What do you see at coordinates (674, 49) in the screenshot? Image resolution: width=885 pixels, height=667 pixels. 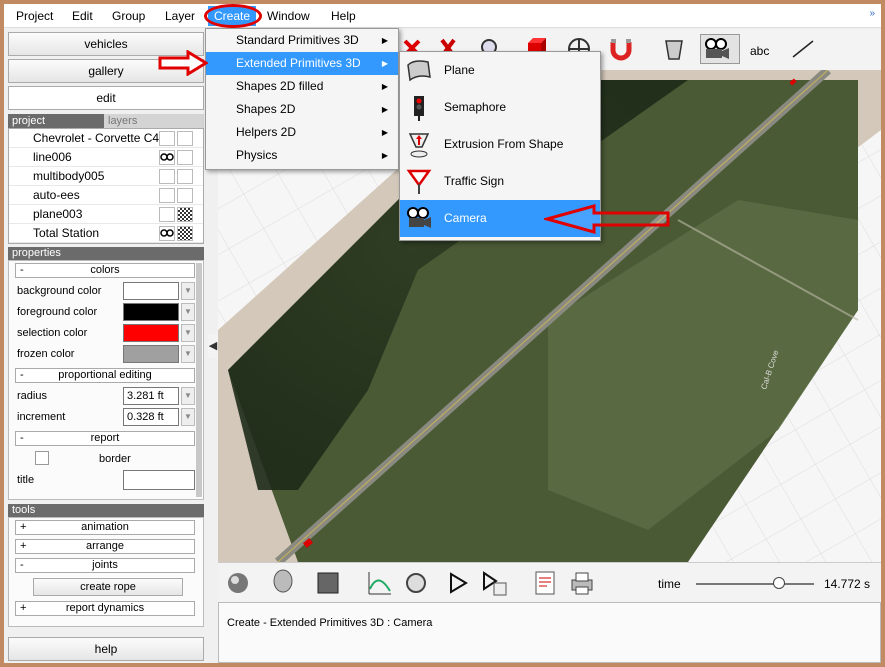 I see `bucket-icon` at bounding box center [674, 49].